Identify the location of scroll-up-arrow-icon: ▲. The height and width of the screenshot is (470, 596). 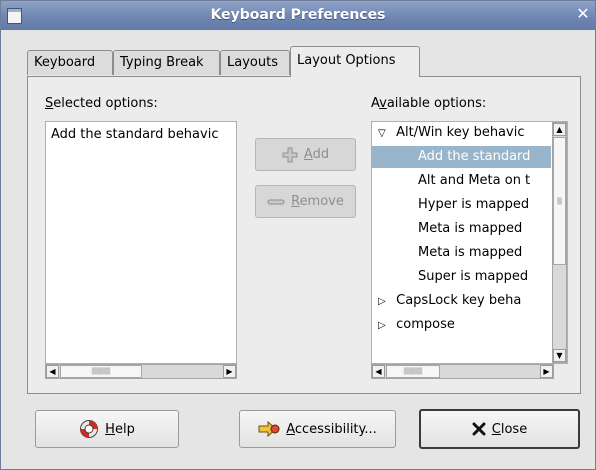
(559, 129).